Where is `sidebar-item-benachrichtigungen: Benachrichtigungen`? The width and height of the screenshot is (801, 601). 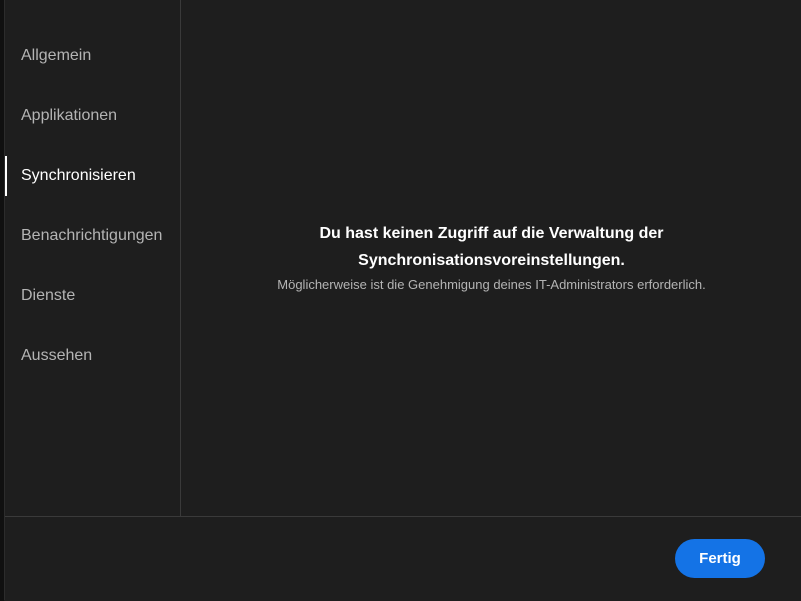 sidebar-item-benachrichtigungen: Benachrichtigungen is located at coordinates (92, 236).